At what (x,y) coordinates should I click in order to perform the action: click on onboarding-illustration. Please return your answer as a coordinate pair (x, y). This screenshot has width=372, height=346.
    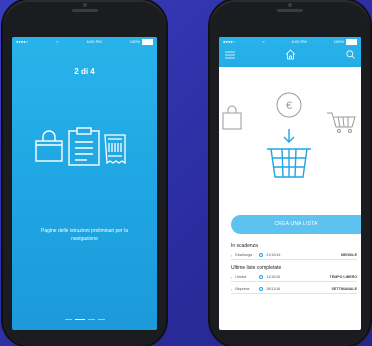
    Looking at the image, I should click on (80, 146).